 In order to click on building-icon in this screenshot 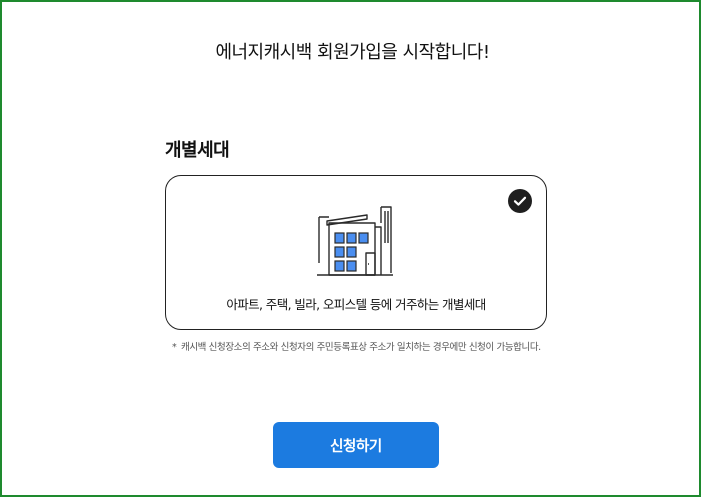, I will do `click(355, 241)`.